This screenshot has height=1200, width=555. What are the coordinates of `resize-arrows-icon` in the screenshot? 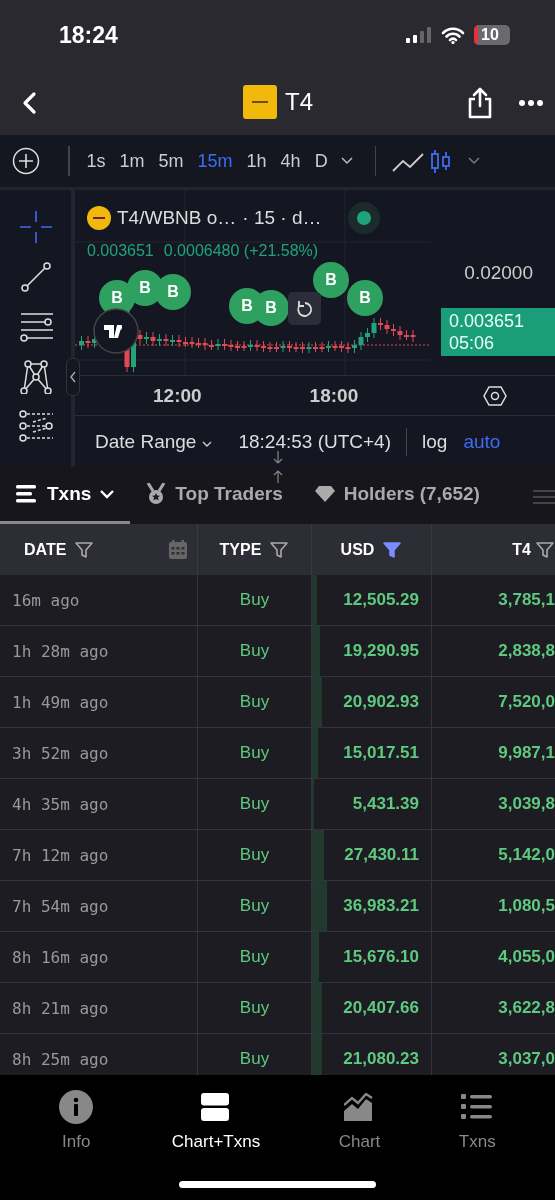 It's located at (278, 467).